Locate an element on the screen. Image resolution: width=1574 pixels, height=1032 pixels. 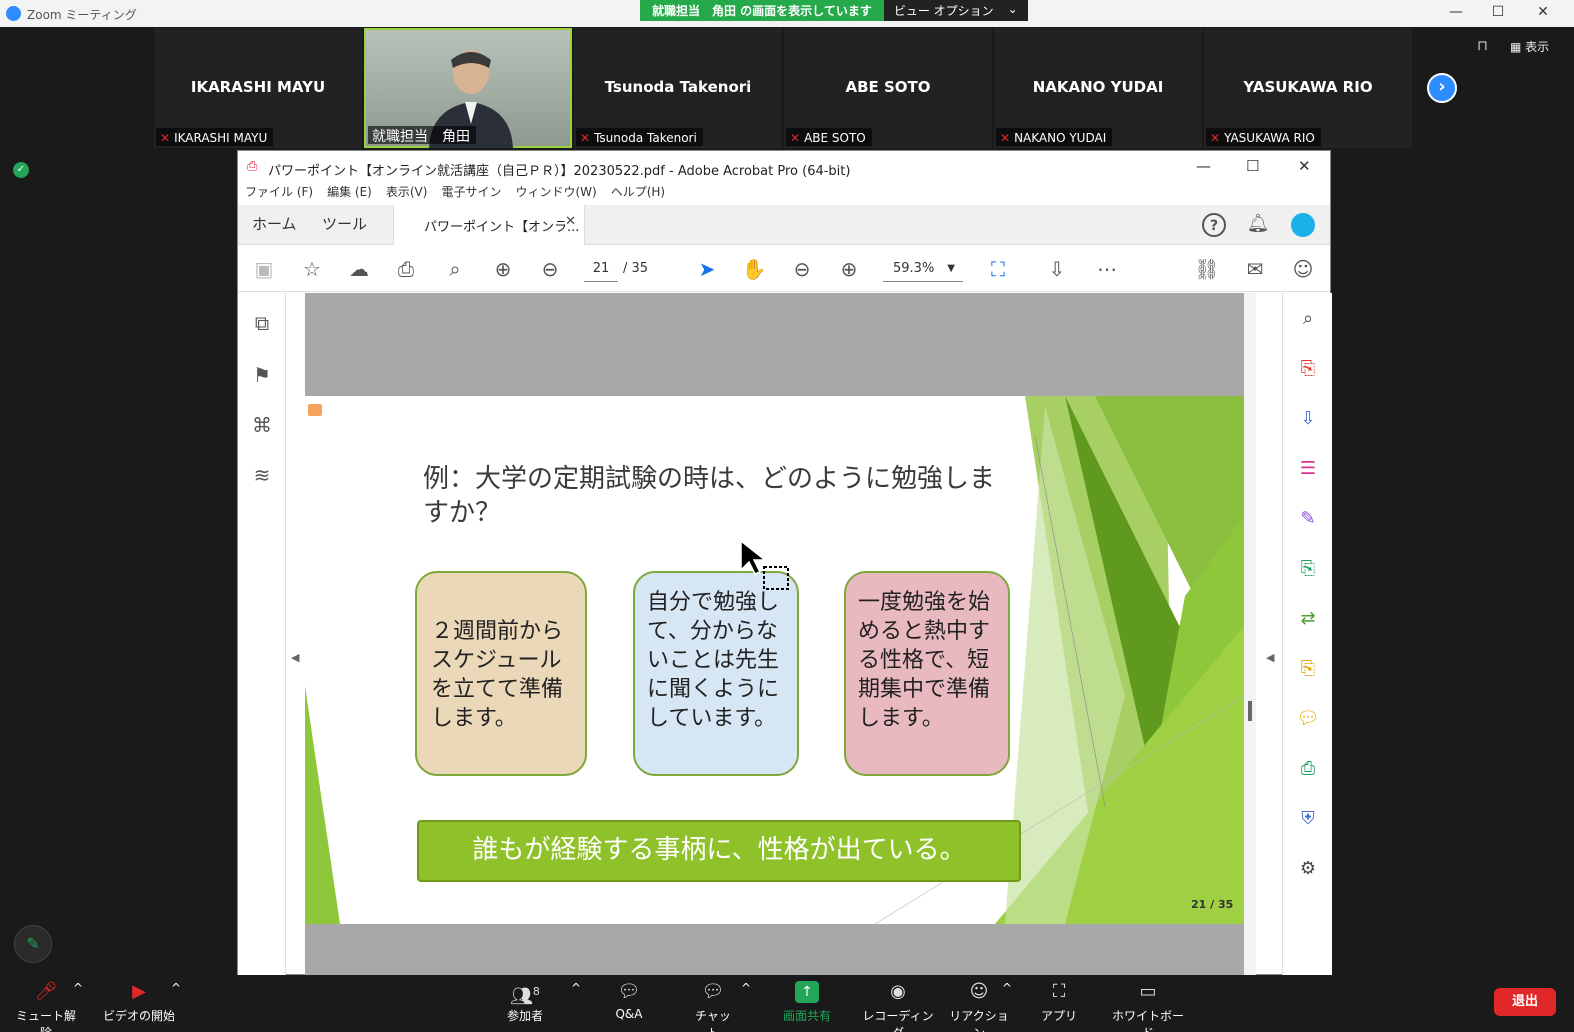
collapse-left-icon: ◀ is located at coordinates (295, 657).